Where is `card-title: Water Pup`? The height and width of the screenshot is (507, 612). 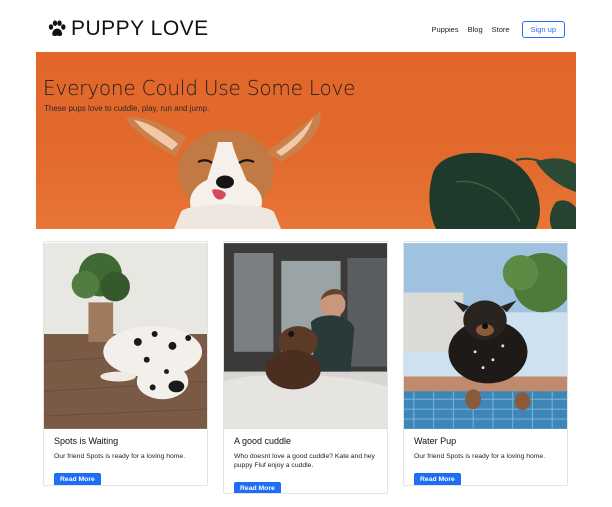 card-title: Water Pup is located at coordinates (435, 441).